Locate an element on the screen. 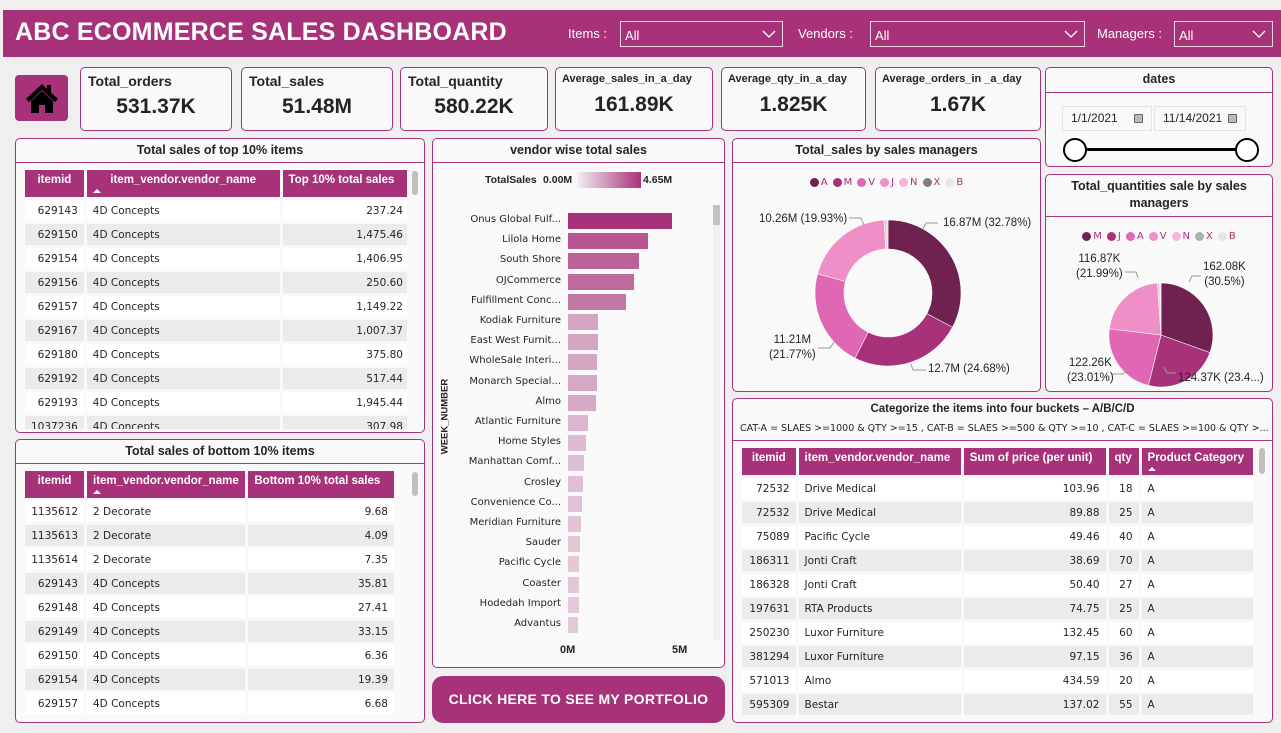 The width and height of the screenshot is (1281, 733). table-row: 629154 4D Concepts 1,406.95 is located at coordinates (216, 258).